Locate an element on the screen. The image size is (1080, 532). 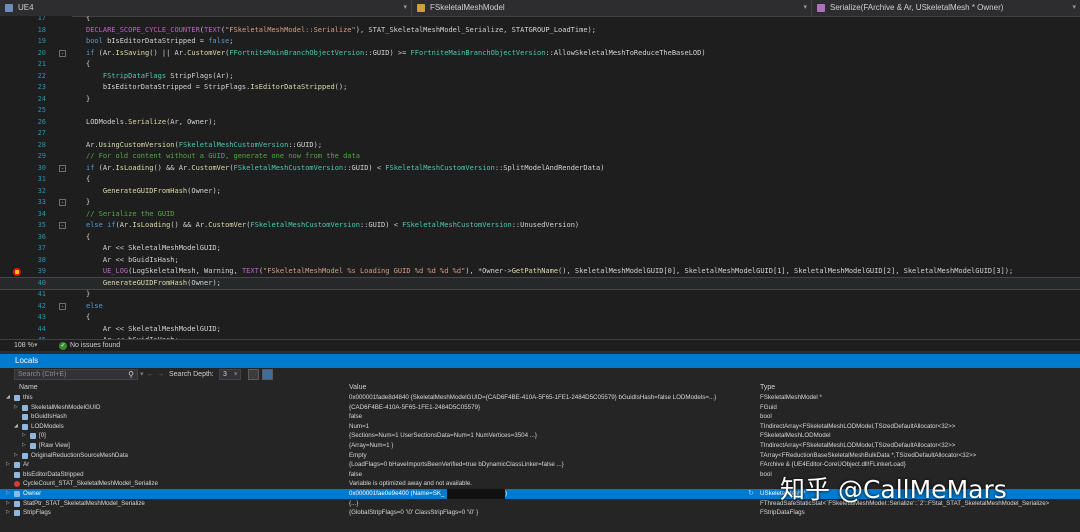
code-line: 33 -} is located at coordinates (540, 203).